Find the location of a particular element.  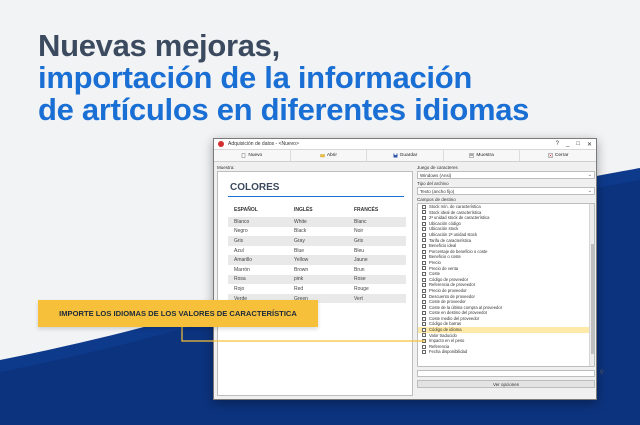

sheet-cell: Rojo is located at coordinates (239, 288).